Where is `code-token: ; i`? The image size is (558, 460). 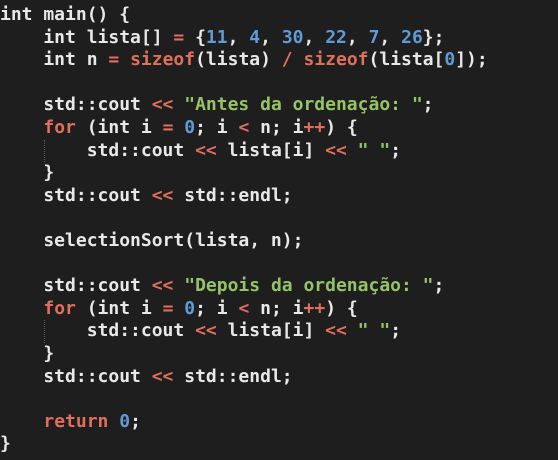 code-token: ; i is located at coordinates (217, 127).